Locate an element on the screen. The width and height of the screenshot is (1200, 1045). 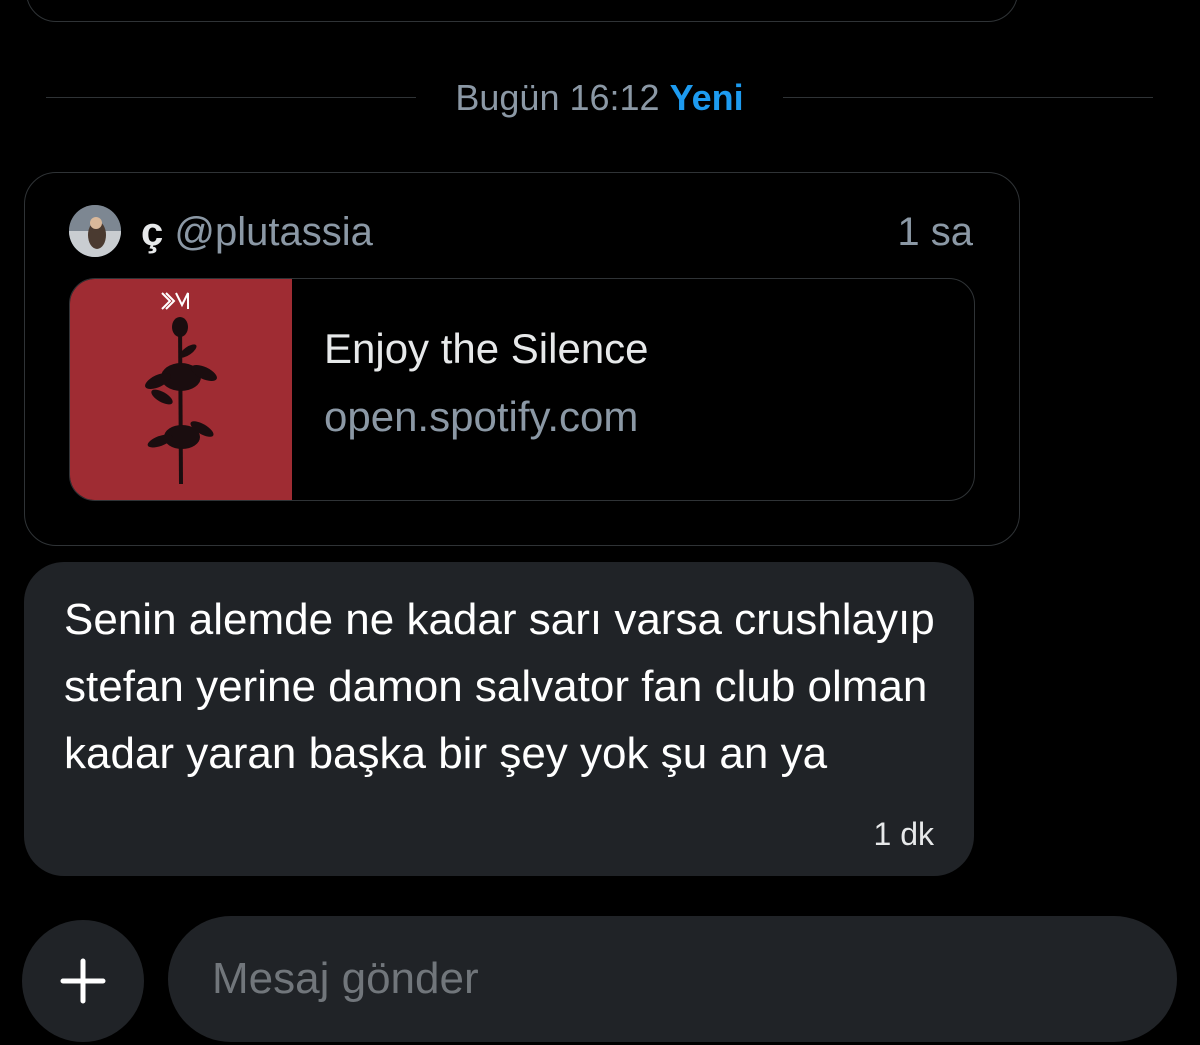
avatar-image is located at coordinates (95, 231).